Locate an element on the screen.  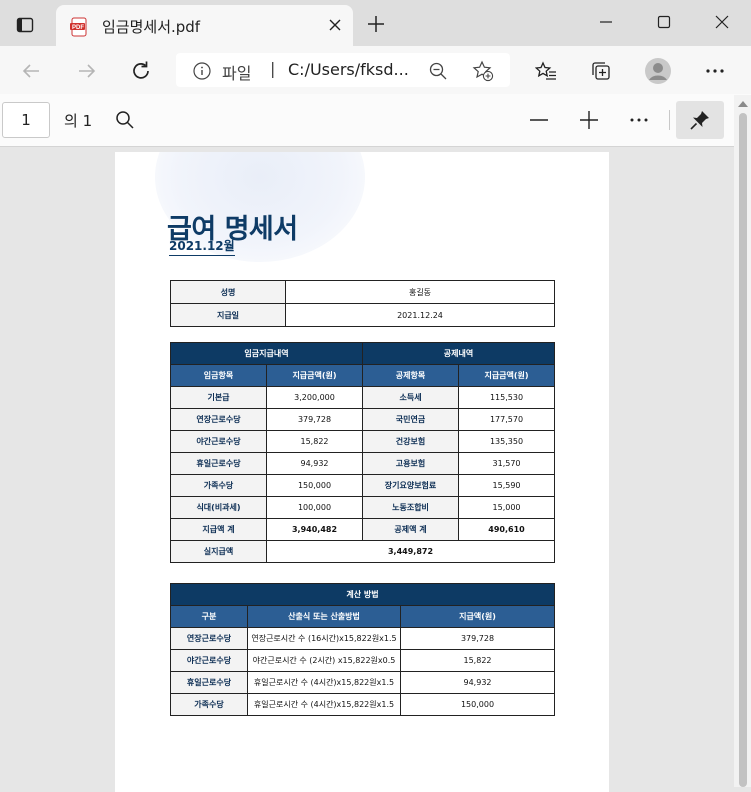
column-header: 산출식 또는 산출방법 is located at coordinates (324, 616).